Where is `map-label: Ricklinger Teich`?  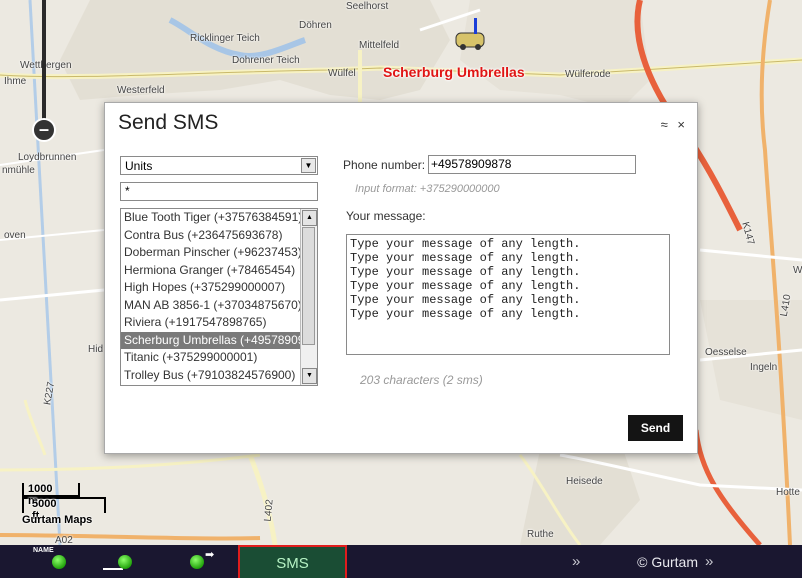
map-label: Ricklinger Teich is located at coordinates (225, 38).